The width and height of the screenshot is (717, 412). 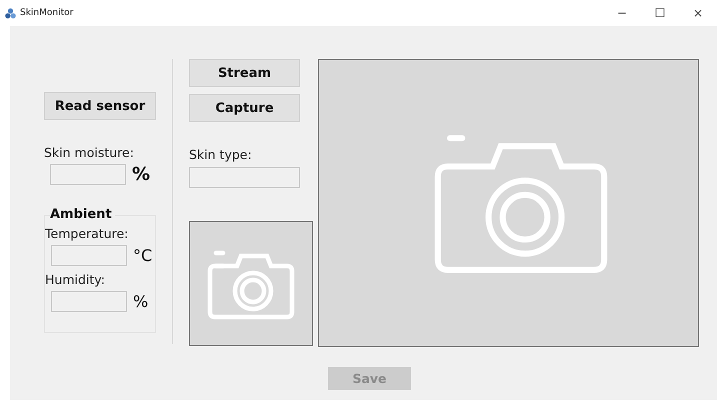 What do you see at coordinates (88, 174) in the screenshot?
I see `moisture-field` at bounding box center [88, 174].